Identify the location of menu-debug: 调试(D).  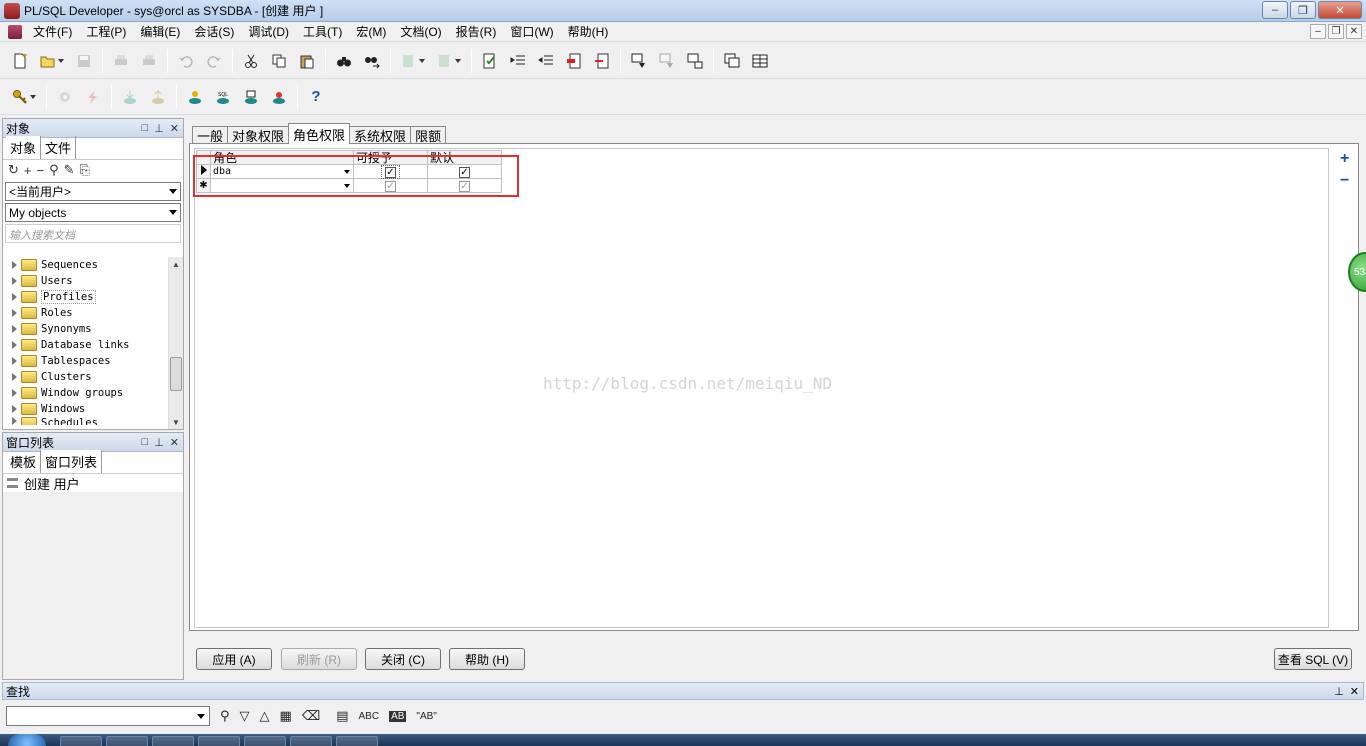
(268, 31).